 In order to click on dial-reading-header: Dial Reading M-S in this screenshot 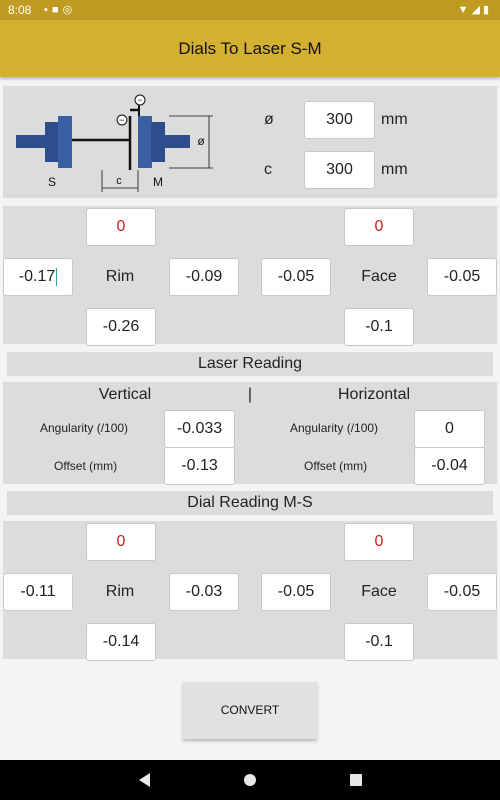, I will do `click(250, 503)`.